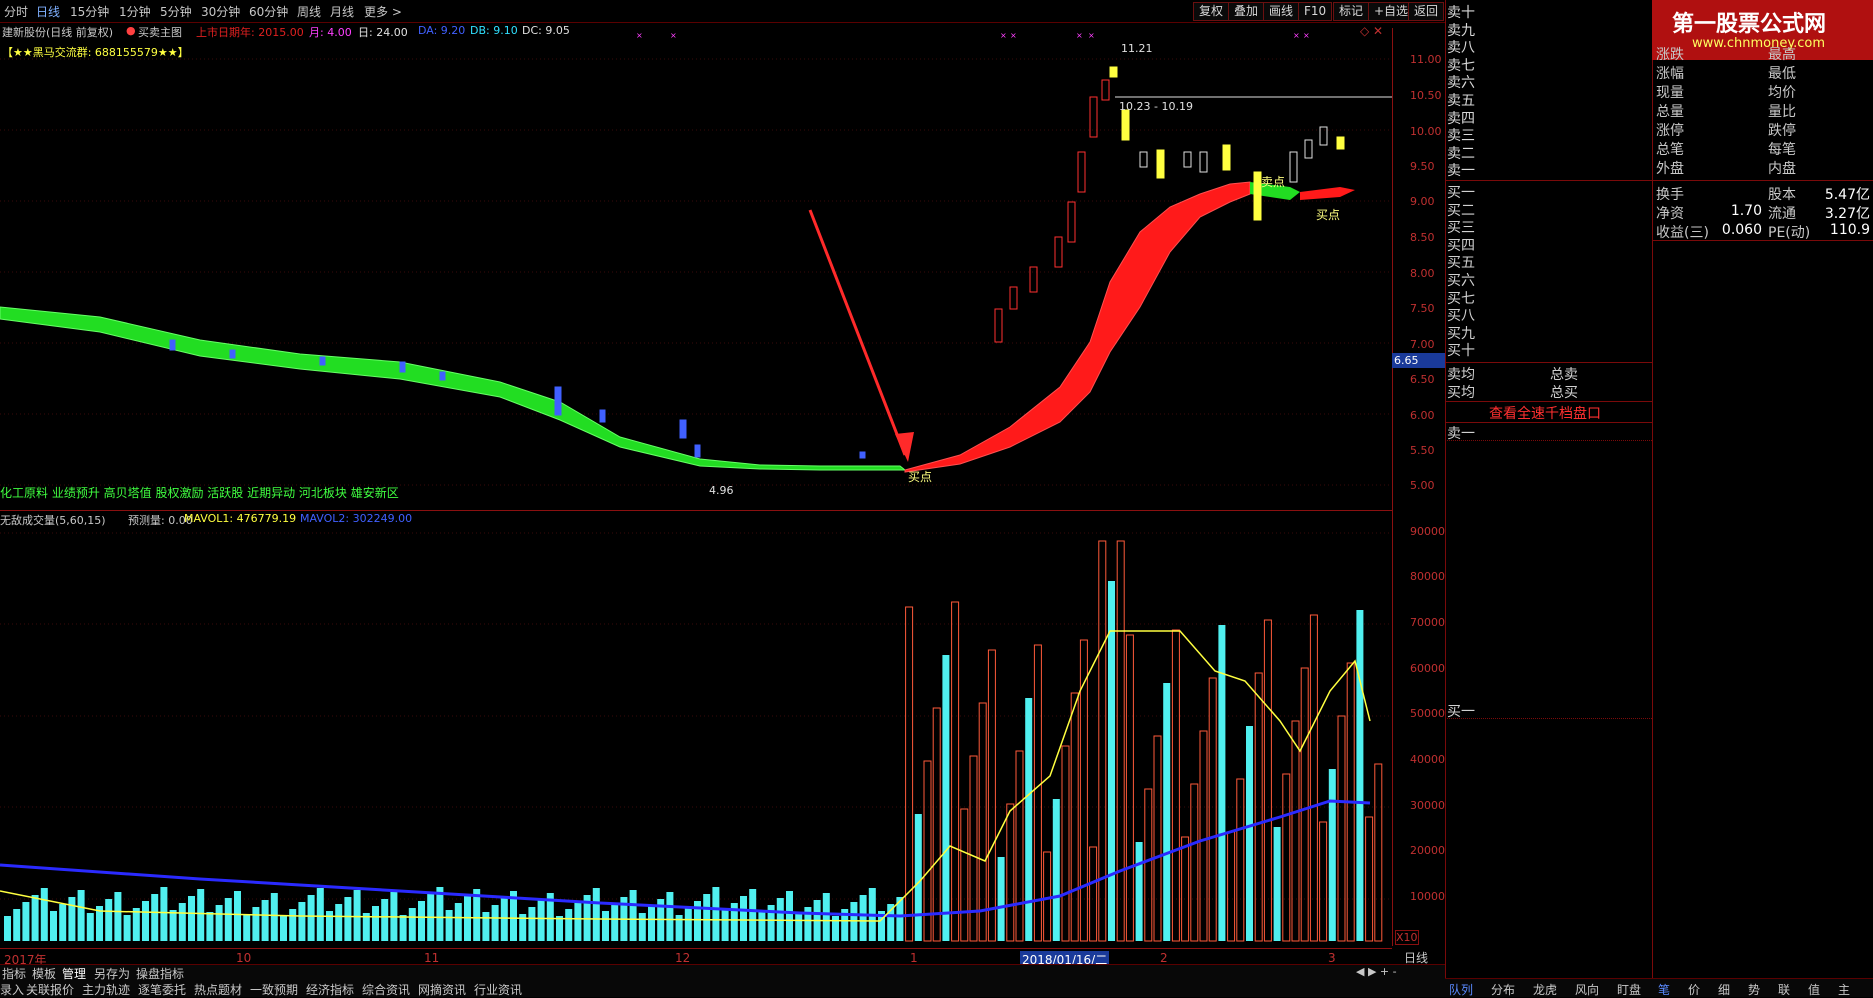 Image resolution: width=1873 pixels, height=998 pixels. What do you see at coordinates (1784, 989) in the screenshot?
I see `tab-link: 联` at bounding box center [1784, 989].